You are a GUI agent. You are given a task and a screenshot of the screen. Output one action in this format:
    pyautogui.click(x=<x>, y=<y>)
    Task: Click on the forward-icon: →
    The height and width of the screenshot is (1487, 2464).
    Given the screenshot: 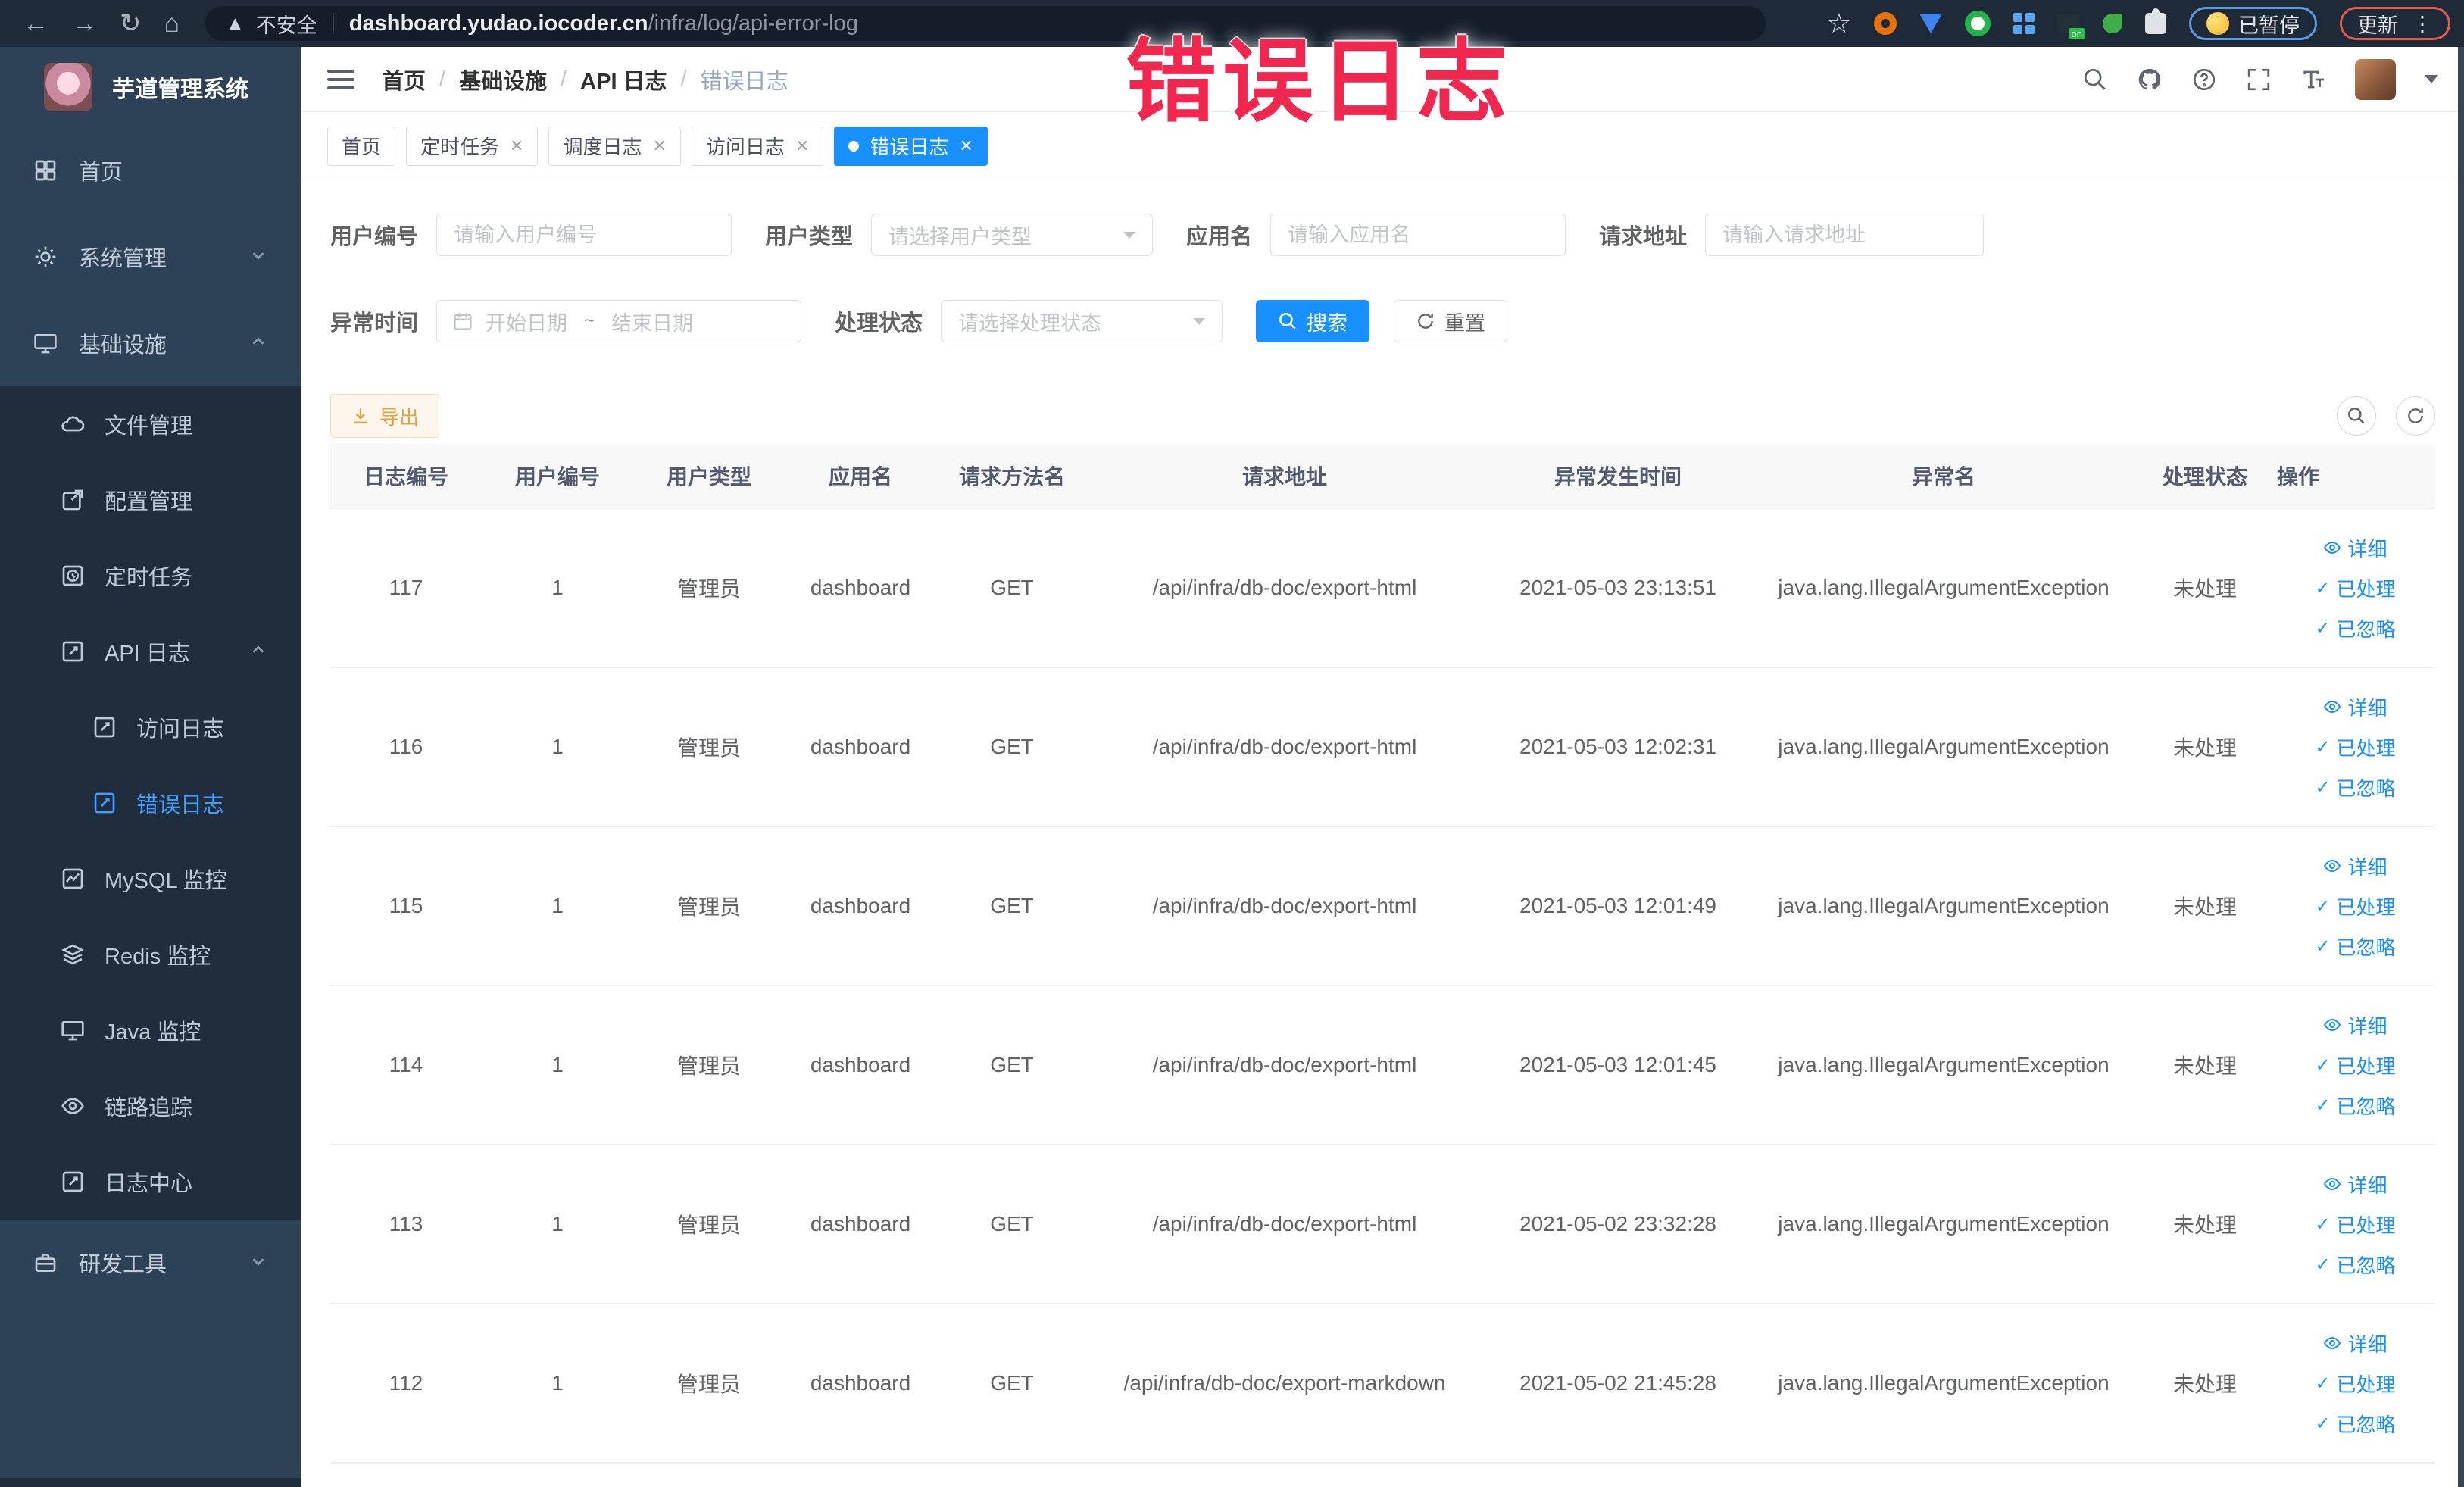 What is the action you would take?
    pyautogui.click(x=84, y=23)
    